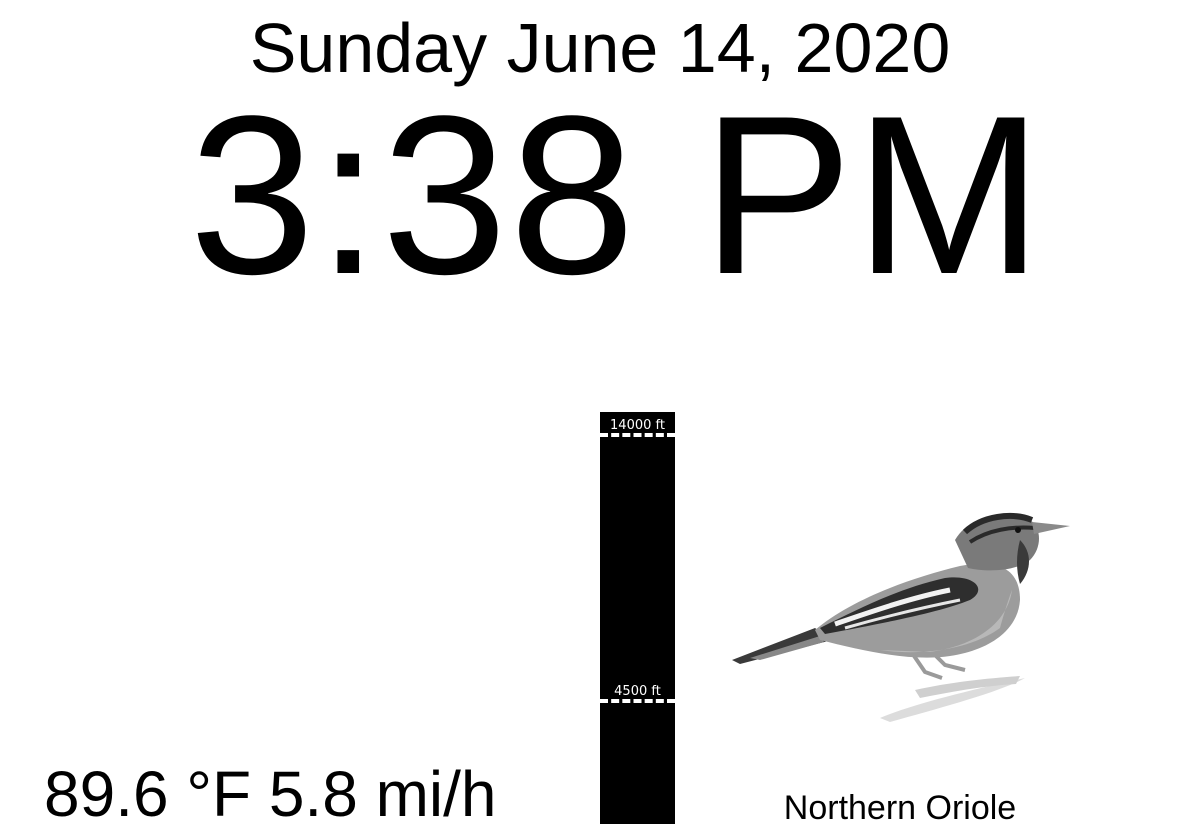 This screenshot has height=824, width=1200. What do you see at coordinates (901, 617) in the screenshot?
I see `oriole-bird-icon` at bounding box center [901, 617].